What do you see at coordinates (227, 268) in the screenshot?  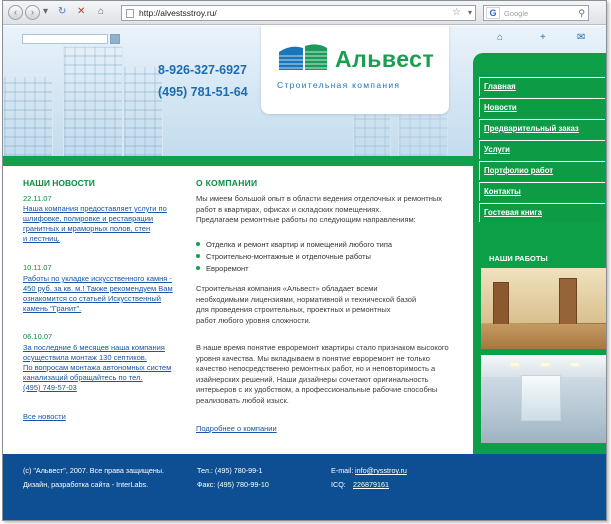 I see `bullet-text: Евроремонт` at bounding box center [227, 268].